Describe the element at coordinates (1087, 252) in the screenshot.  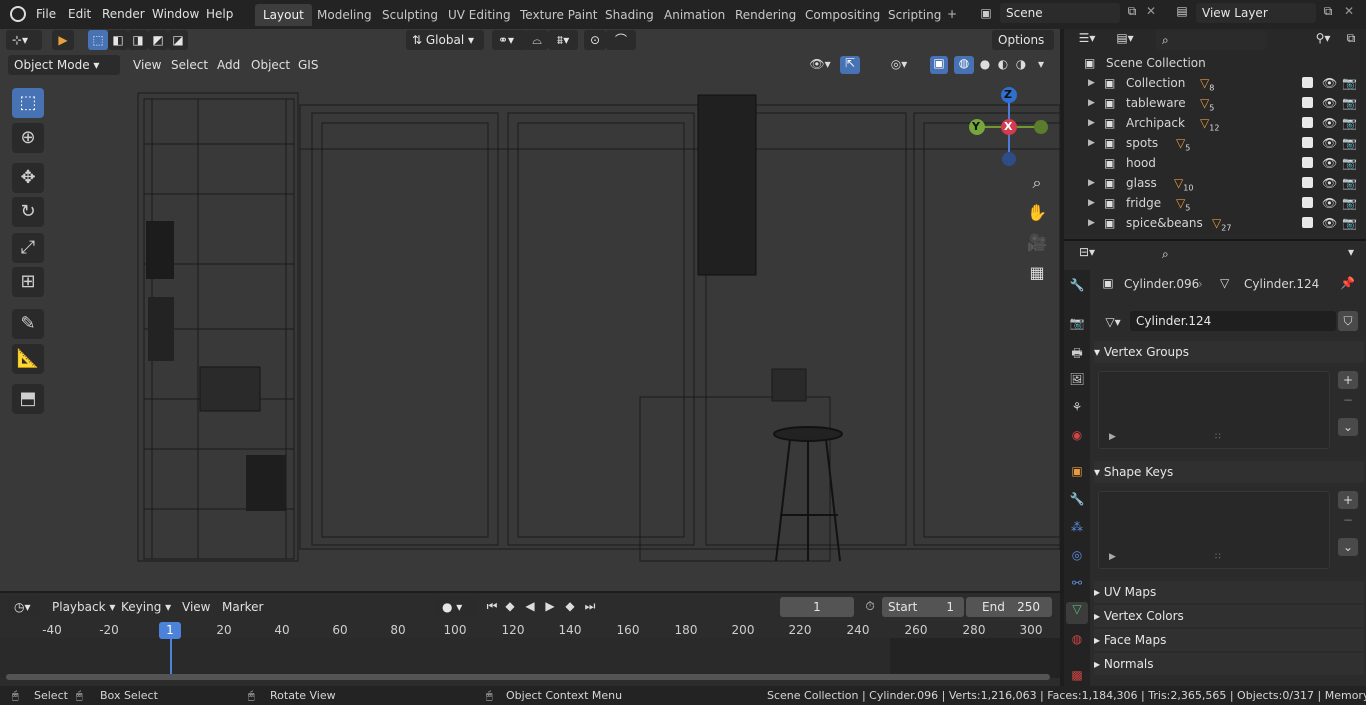
I see `properties-editor-icon: ⊟▾` at that location.